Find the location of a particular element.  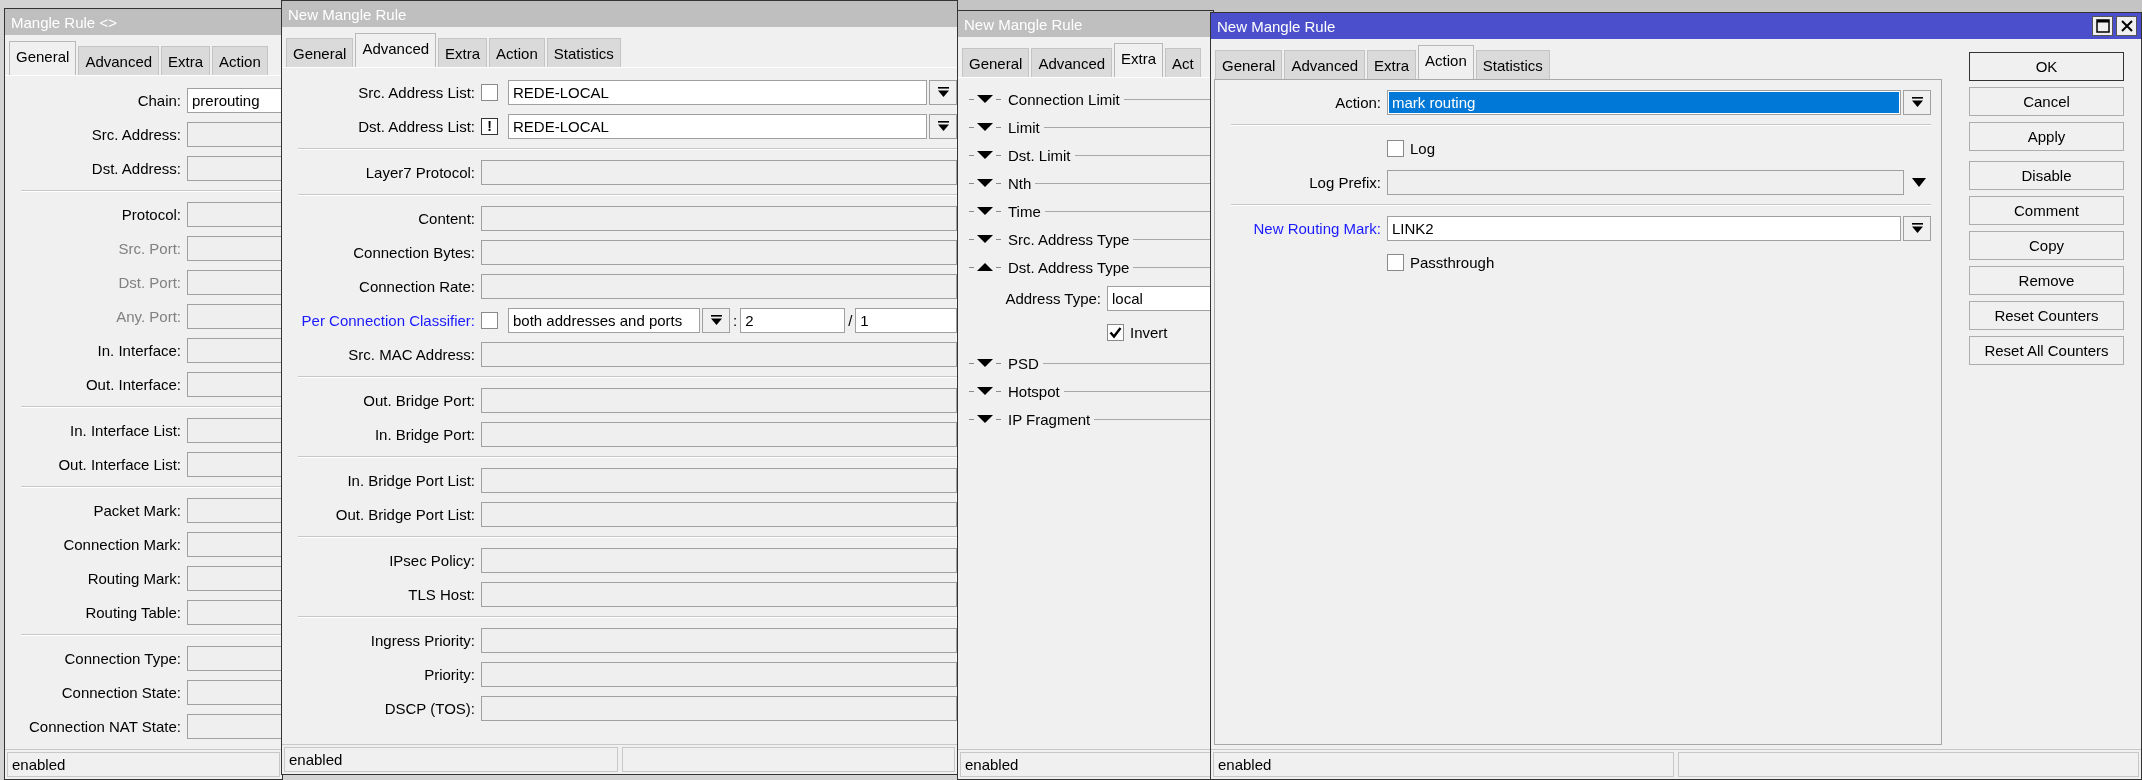

negate-checkbox: ! is located at coordinates (489, 126).